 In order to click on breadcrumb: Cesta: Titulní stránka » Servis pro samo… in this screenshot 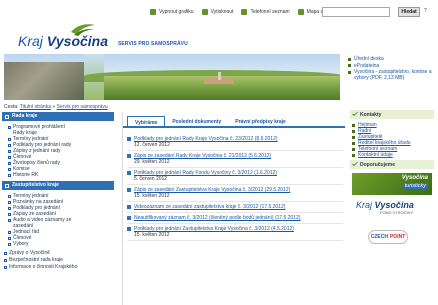, I will do `click(56, 107)`.